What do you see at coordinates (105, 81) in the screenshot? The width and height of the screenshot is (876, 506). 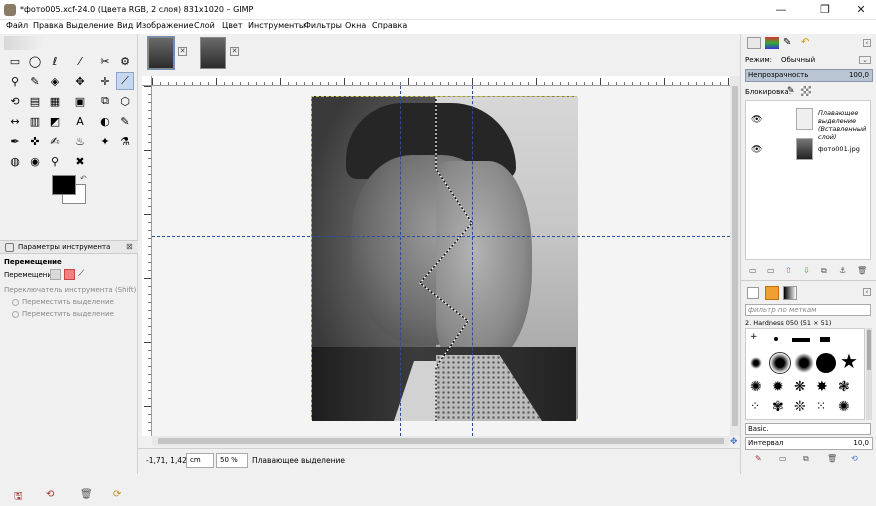 I see `align-tool: ✛` at bounding box center [105, 81].